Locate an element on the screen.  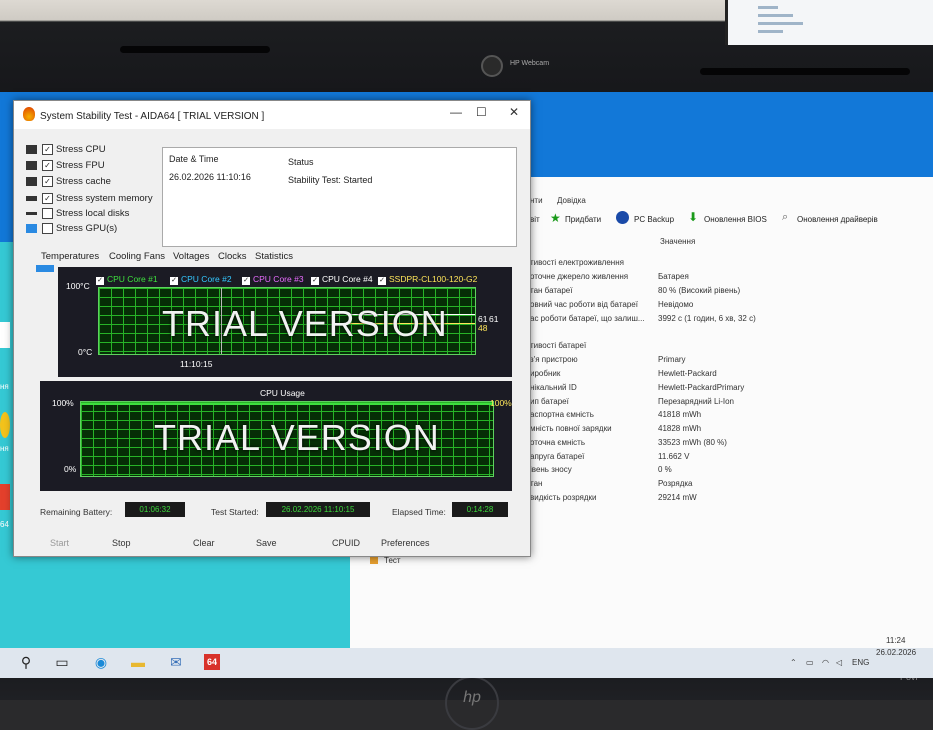
aida64-flame-icon is located at coordinates (29, 114).